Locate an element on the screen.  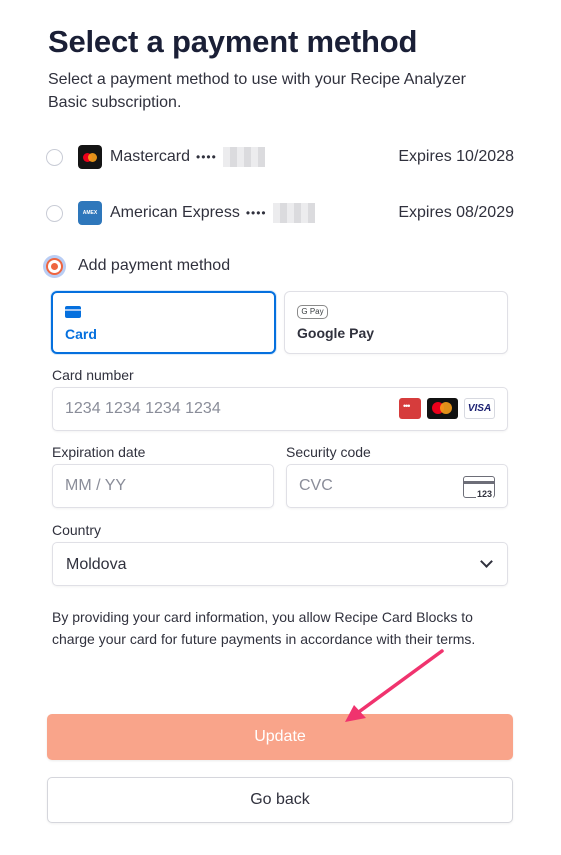
chevron-down-icon is located at coordinates (486, 561).